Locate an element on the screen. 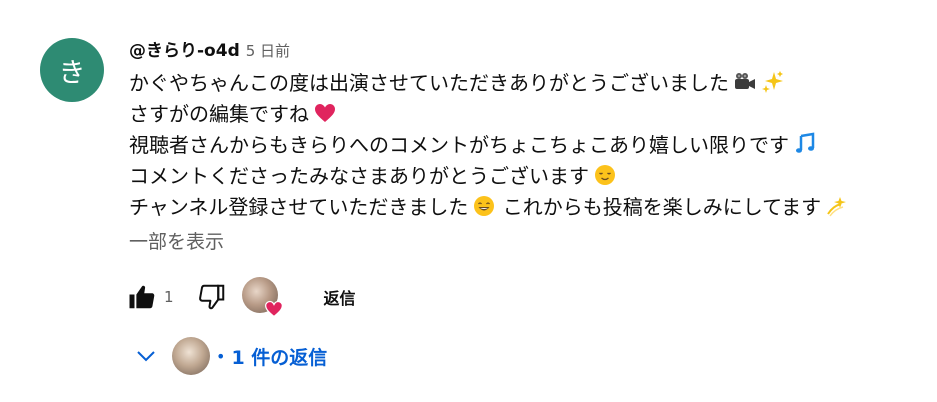  sparkles-emoji is located at coordinates (772, 82).